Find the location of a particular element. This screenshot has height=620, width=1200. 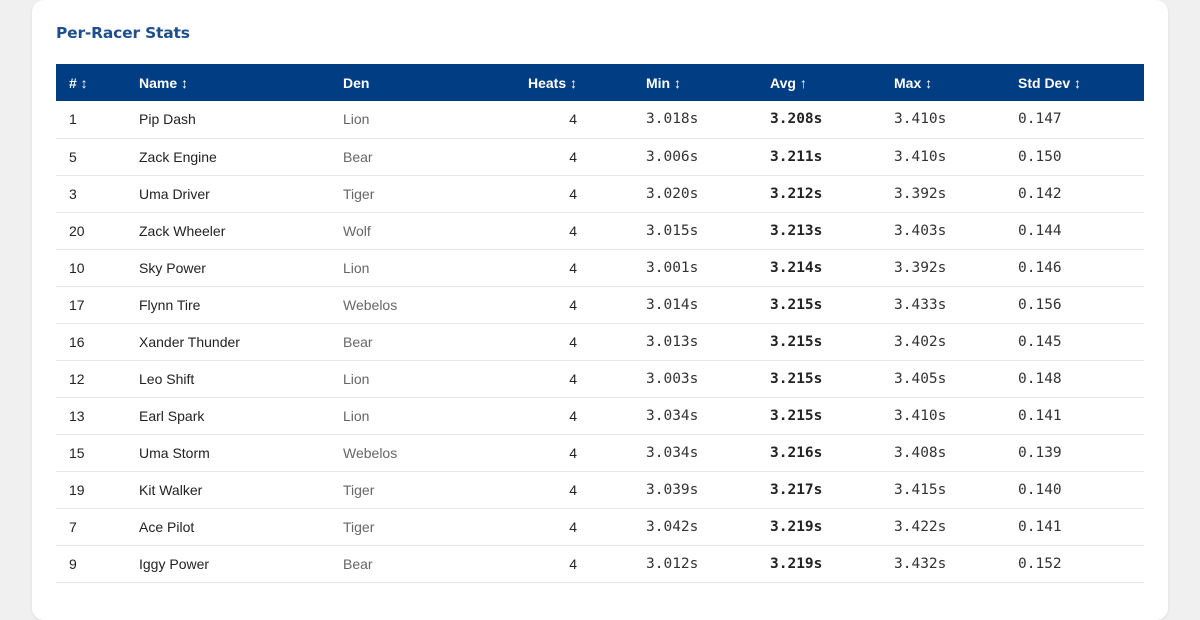

table-row: 12 Leo Shift Lion 4 3.003s 3.215s 3.405s 0.148 is located at coordinates (600, 378).